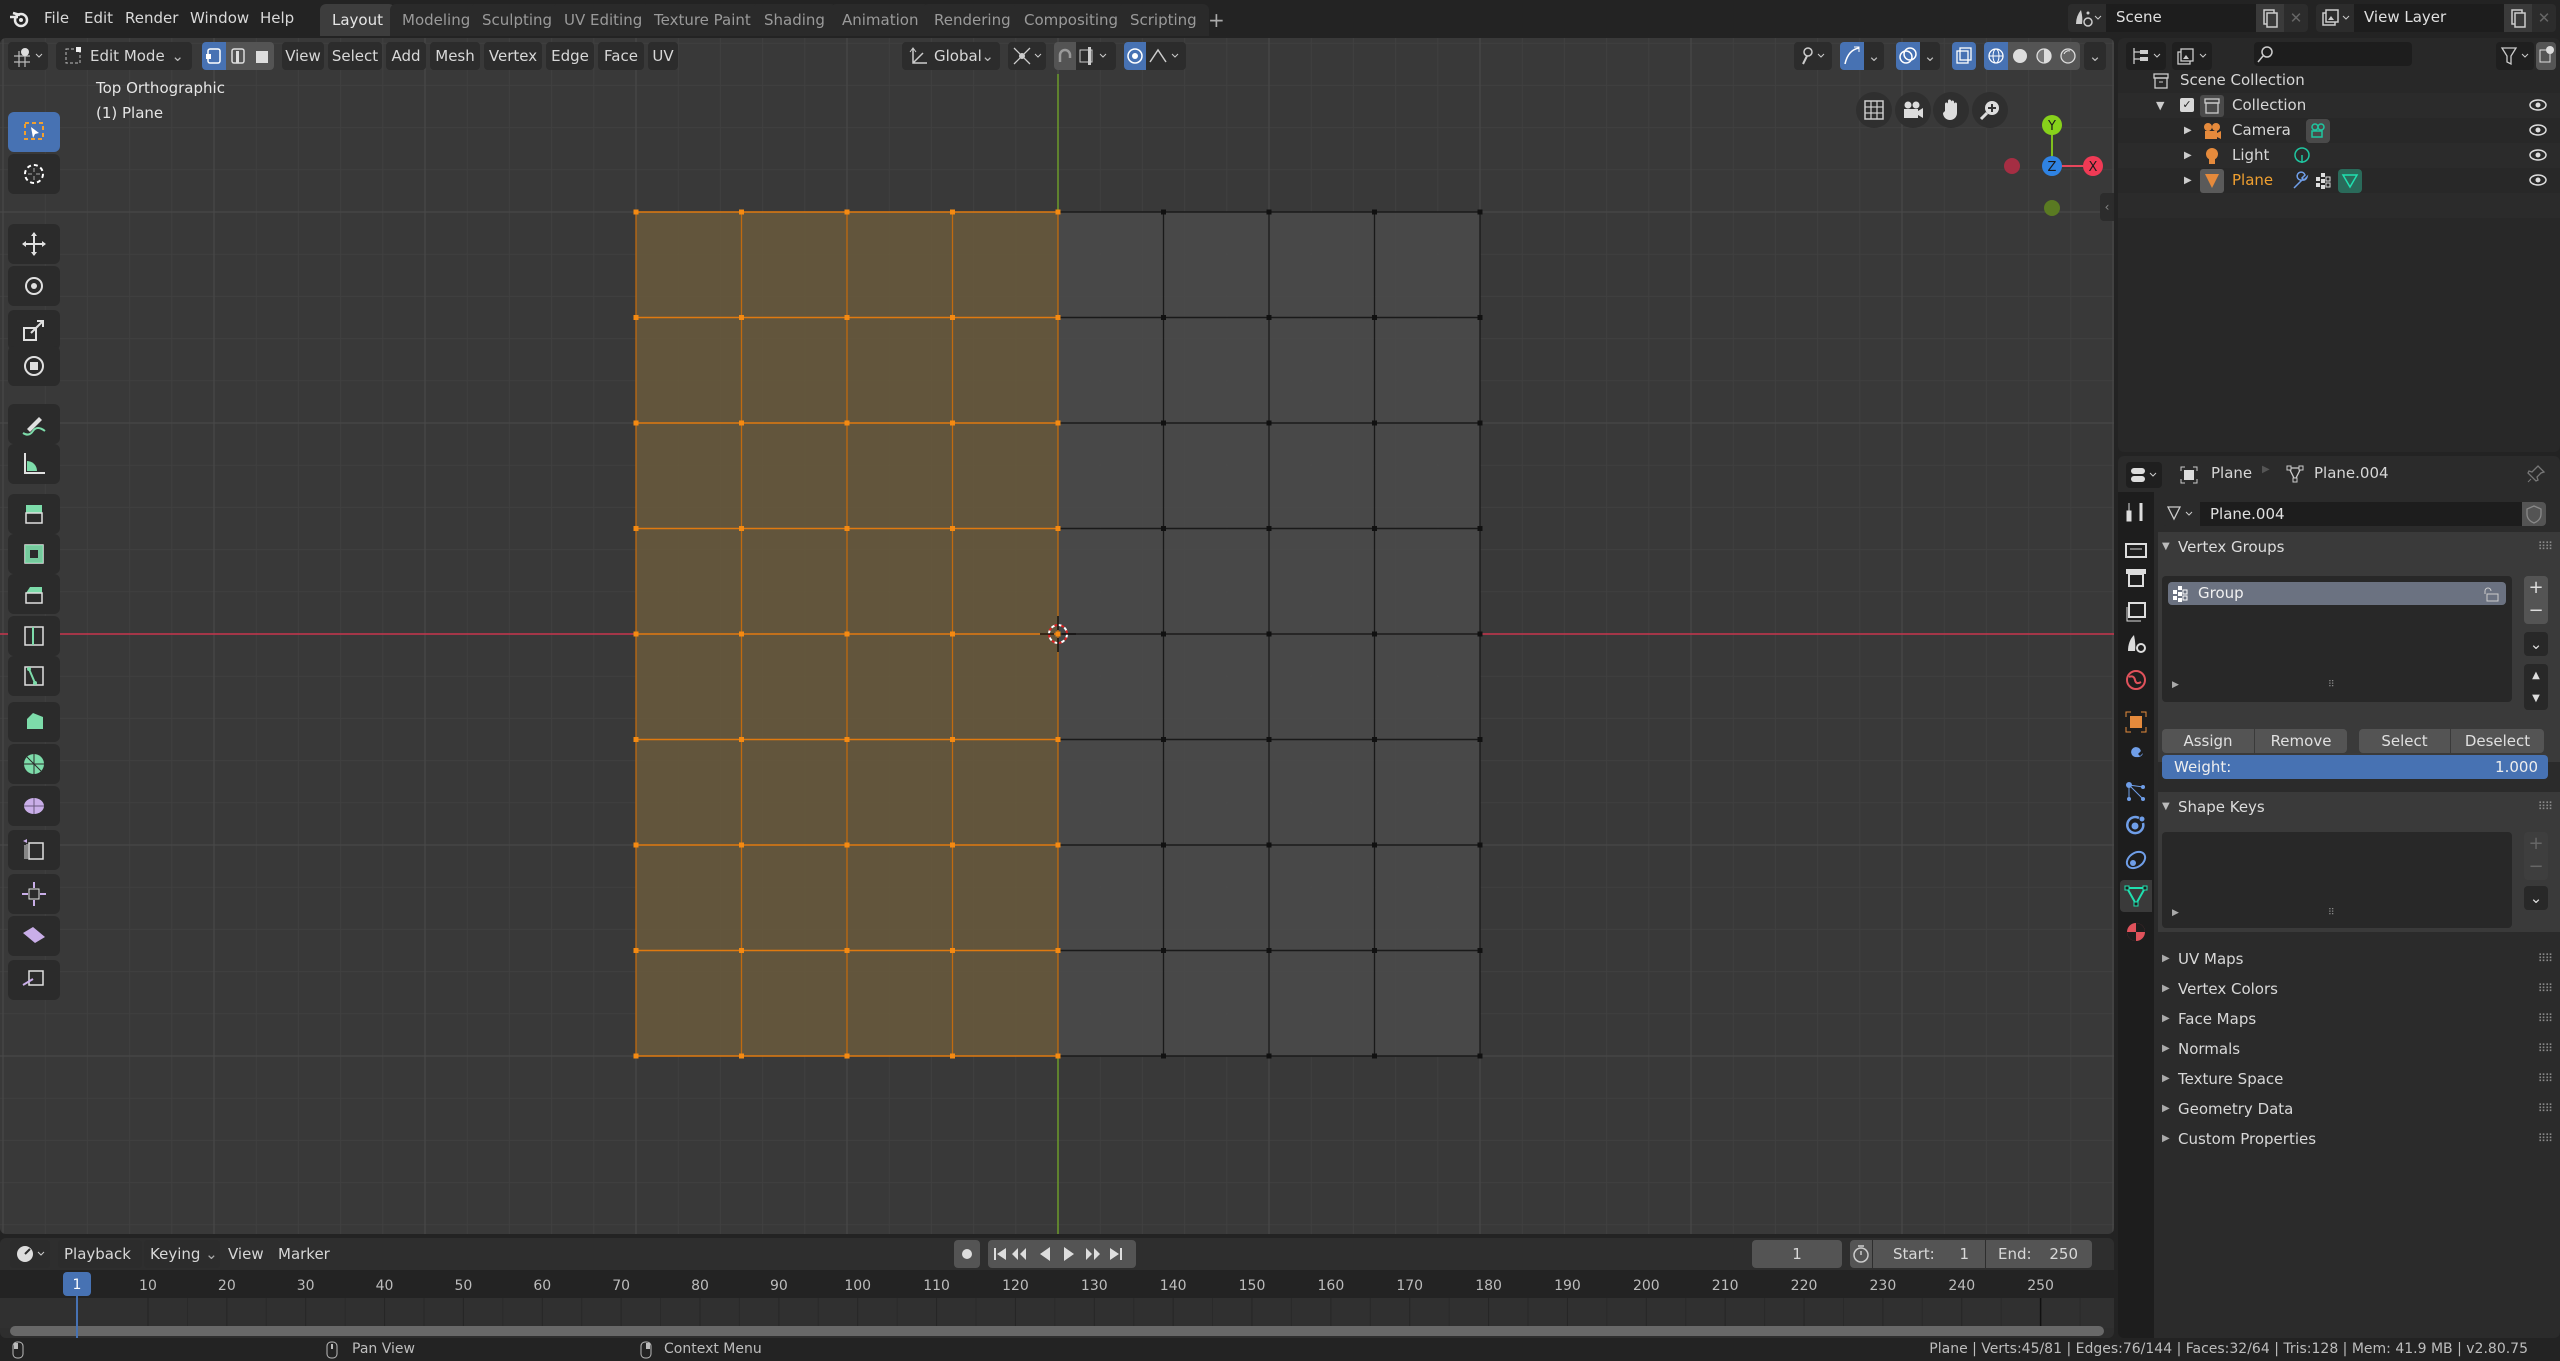  What do you see at coordinates (34, 806) in the screenshot?
I see `tool-smooth` at bounding box center [34, 806].